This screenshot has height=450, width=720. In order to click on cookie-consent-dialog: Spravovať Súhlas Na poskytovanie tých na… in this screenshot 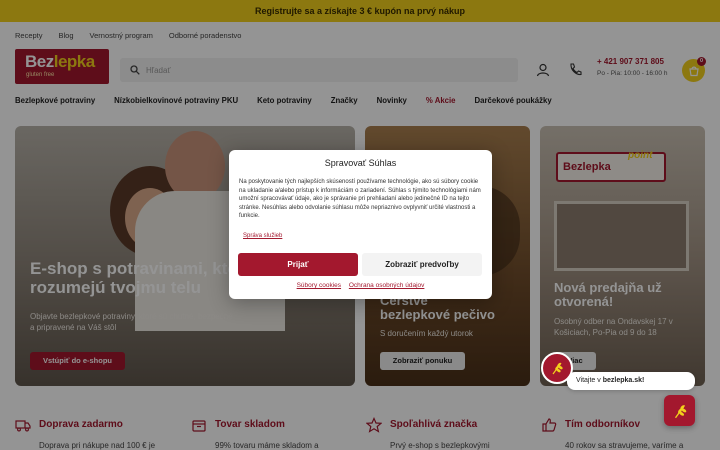, I will do `click(360, 224)`.